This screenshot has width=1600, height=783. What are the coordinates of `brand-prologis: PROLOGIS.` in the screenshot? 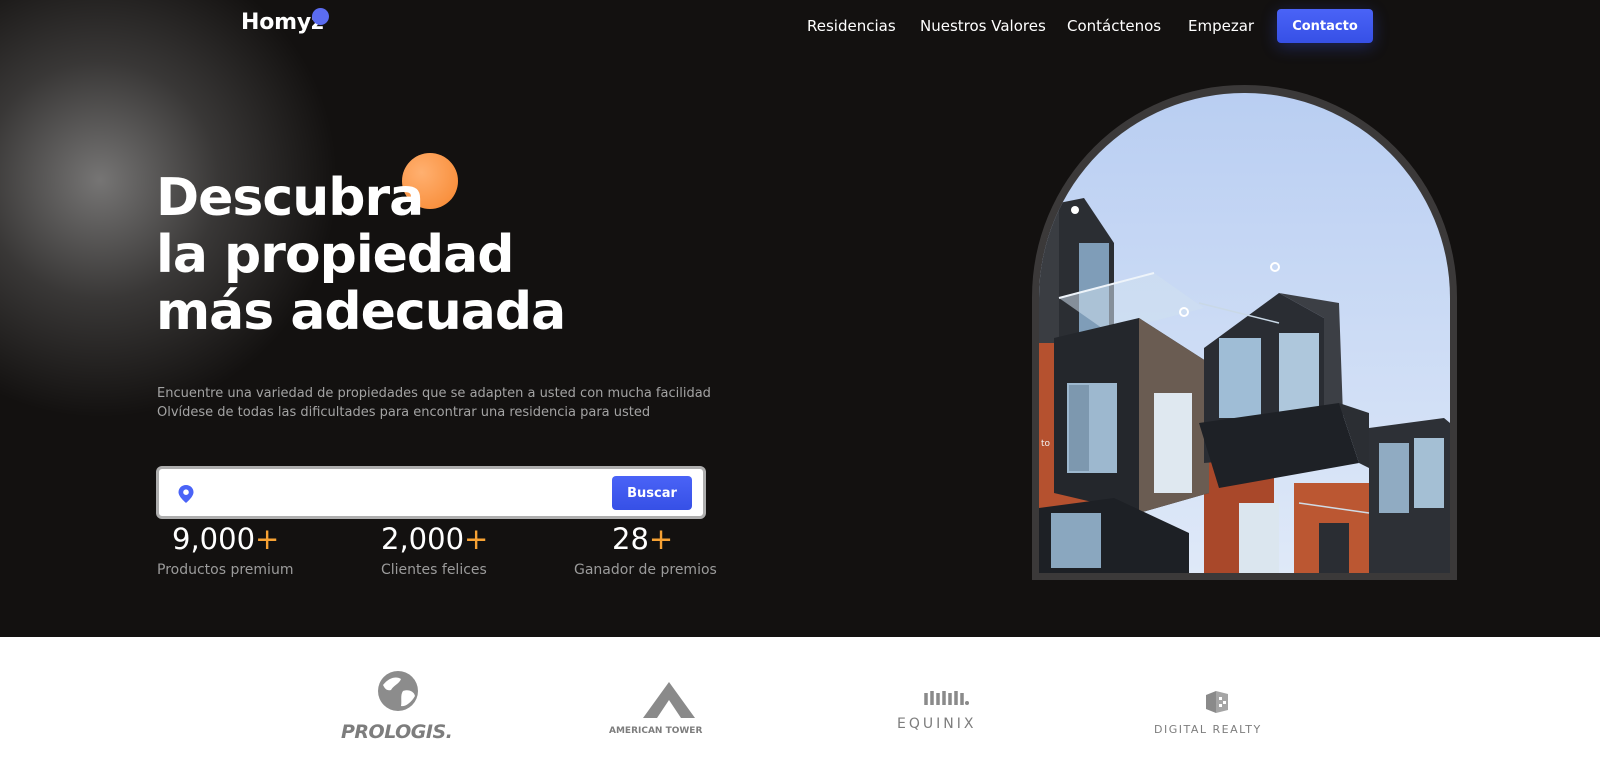 It's located at (397, 732).